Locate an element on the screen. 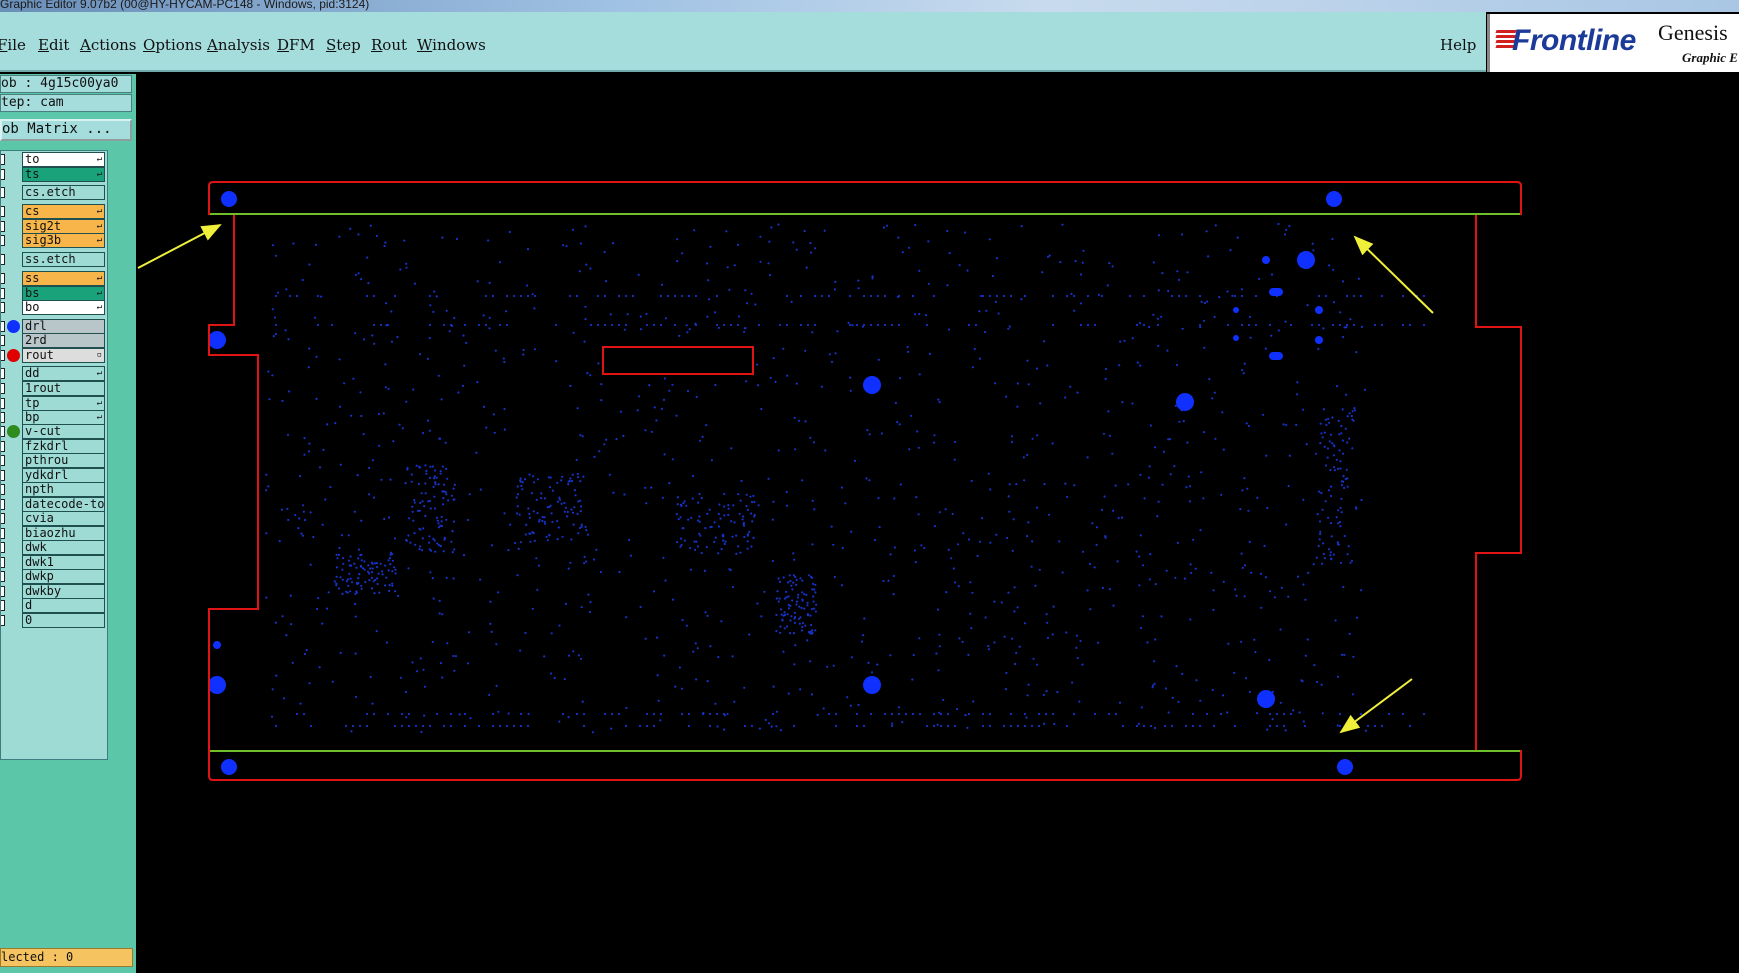  layer-row-ydkdrl: ydkdrl is located at coordinates (54, 475).